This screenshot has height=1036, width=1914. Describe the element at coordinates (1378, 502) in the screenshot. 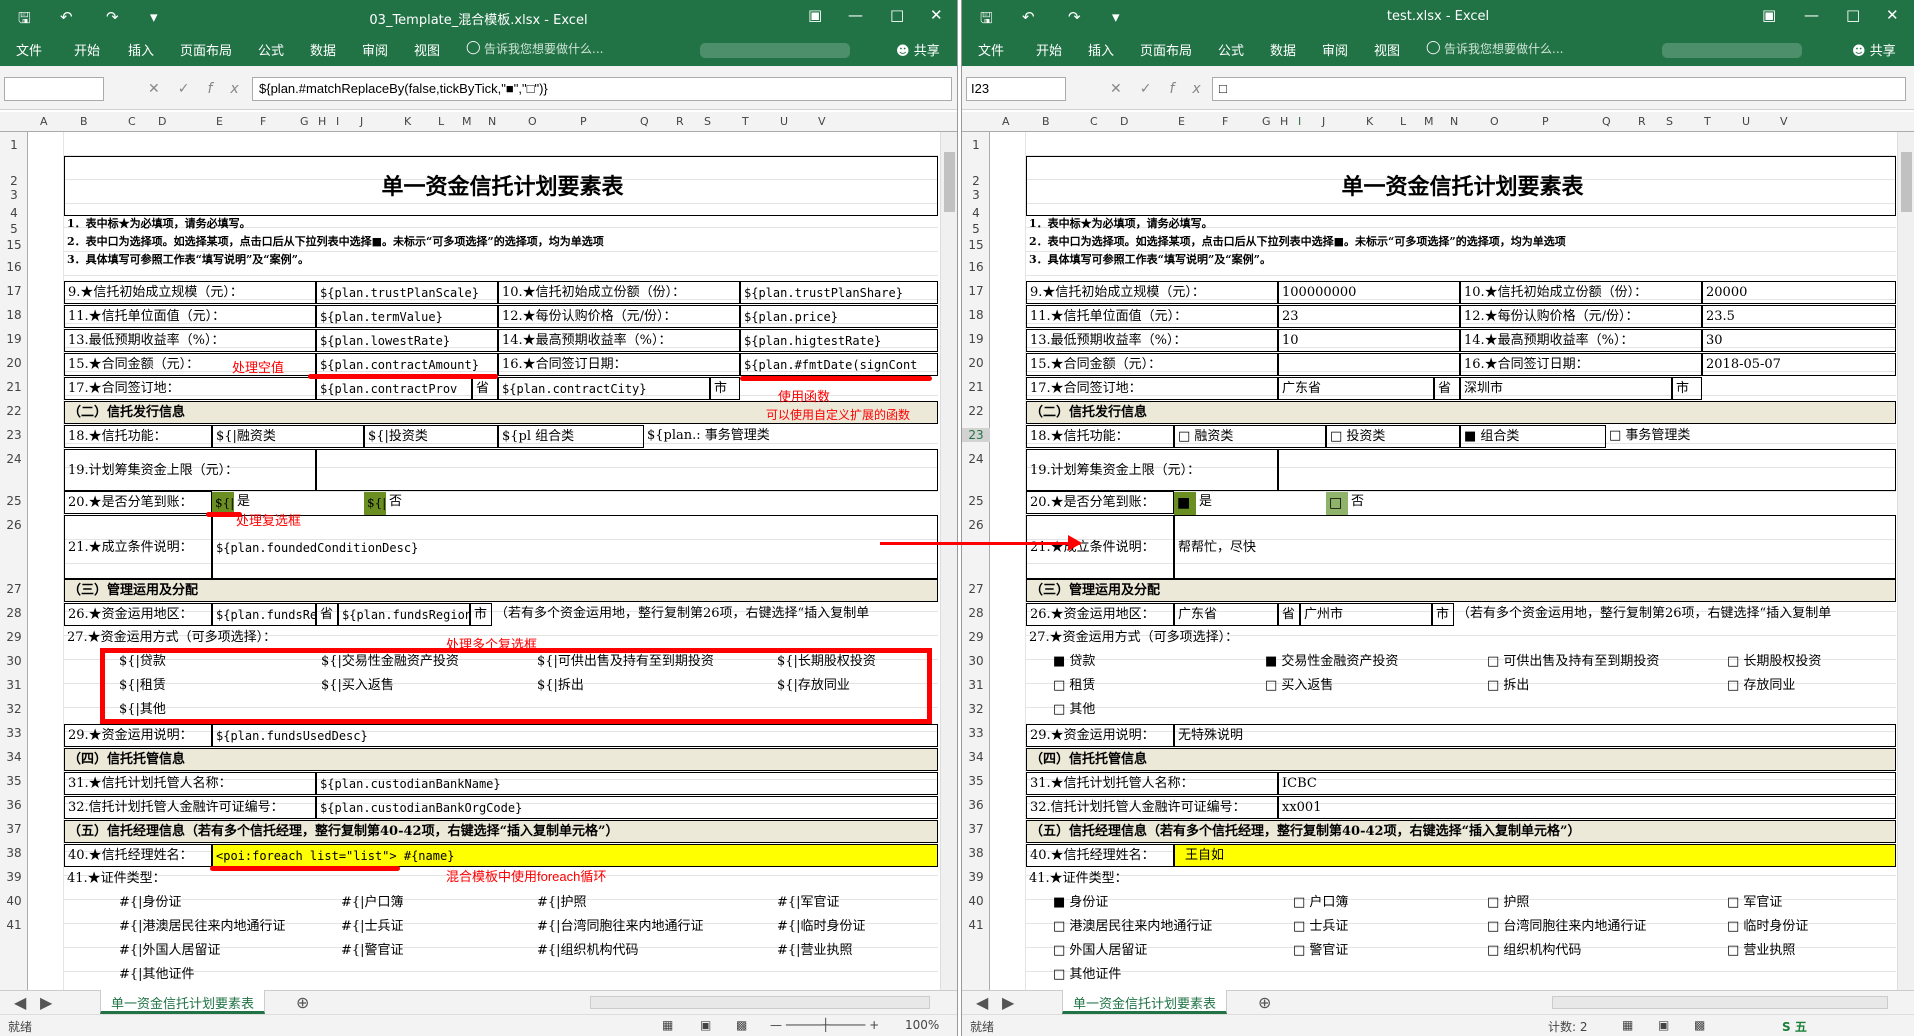

I see `option-no: 否` at that location.